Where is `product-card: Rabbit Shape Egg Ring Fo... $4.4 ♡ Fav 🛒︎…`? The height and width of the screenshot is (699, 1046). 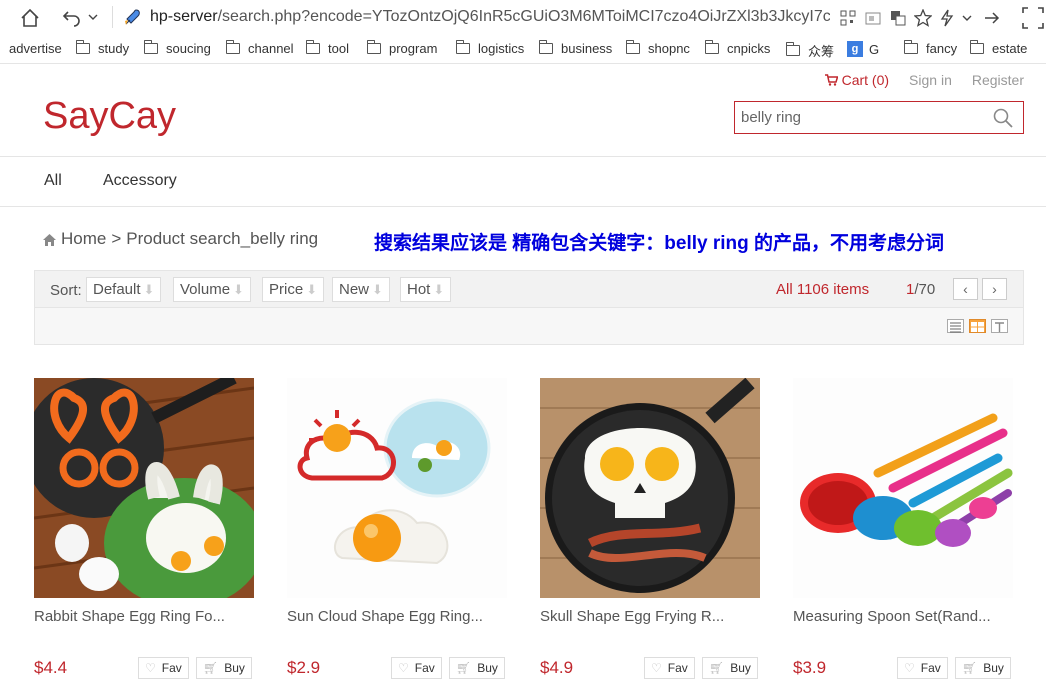
product-card: Rabbit Shape Egg Ring Fo... $4.4 ♡ Fav 🛒︎… is located at coordinates (144, 533).